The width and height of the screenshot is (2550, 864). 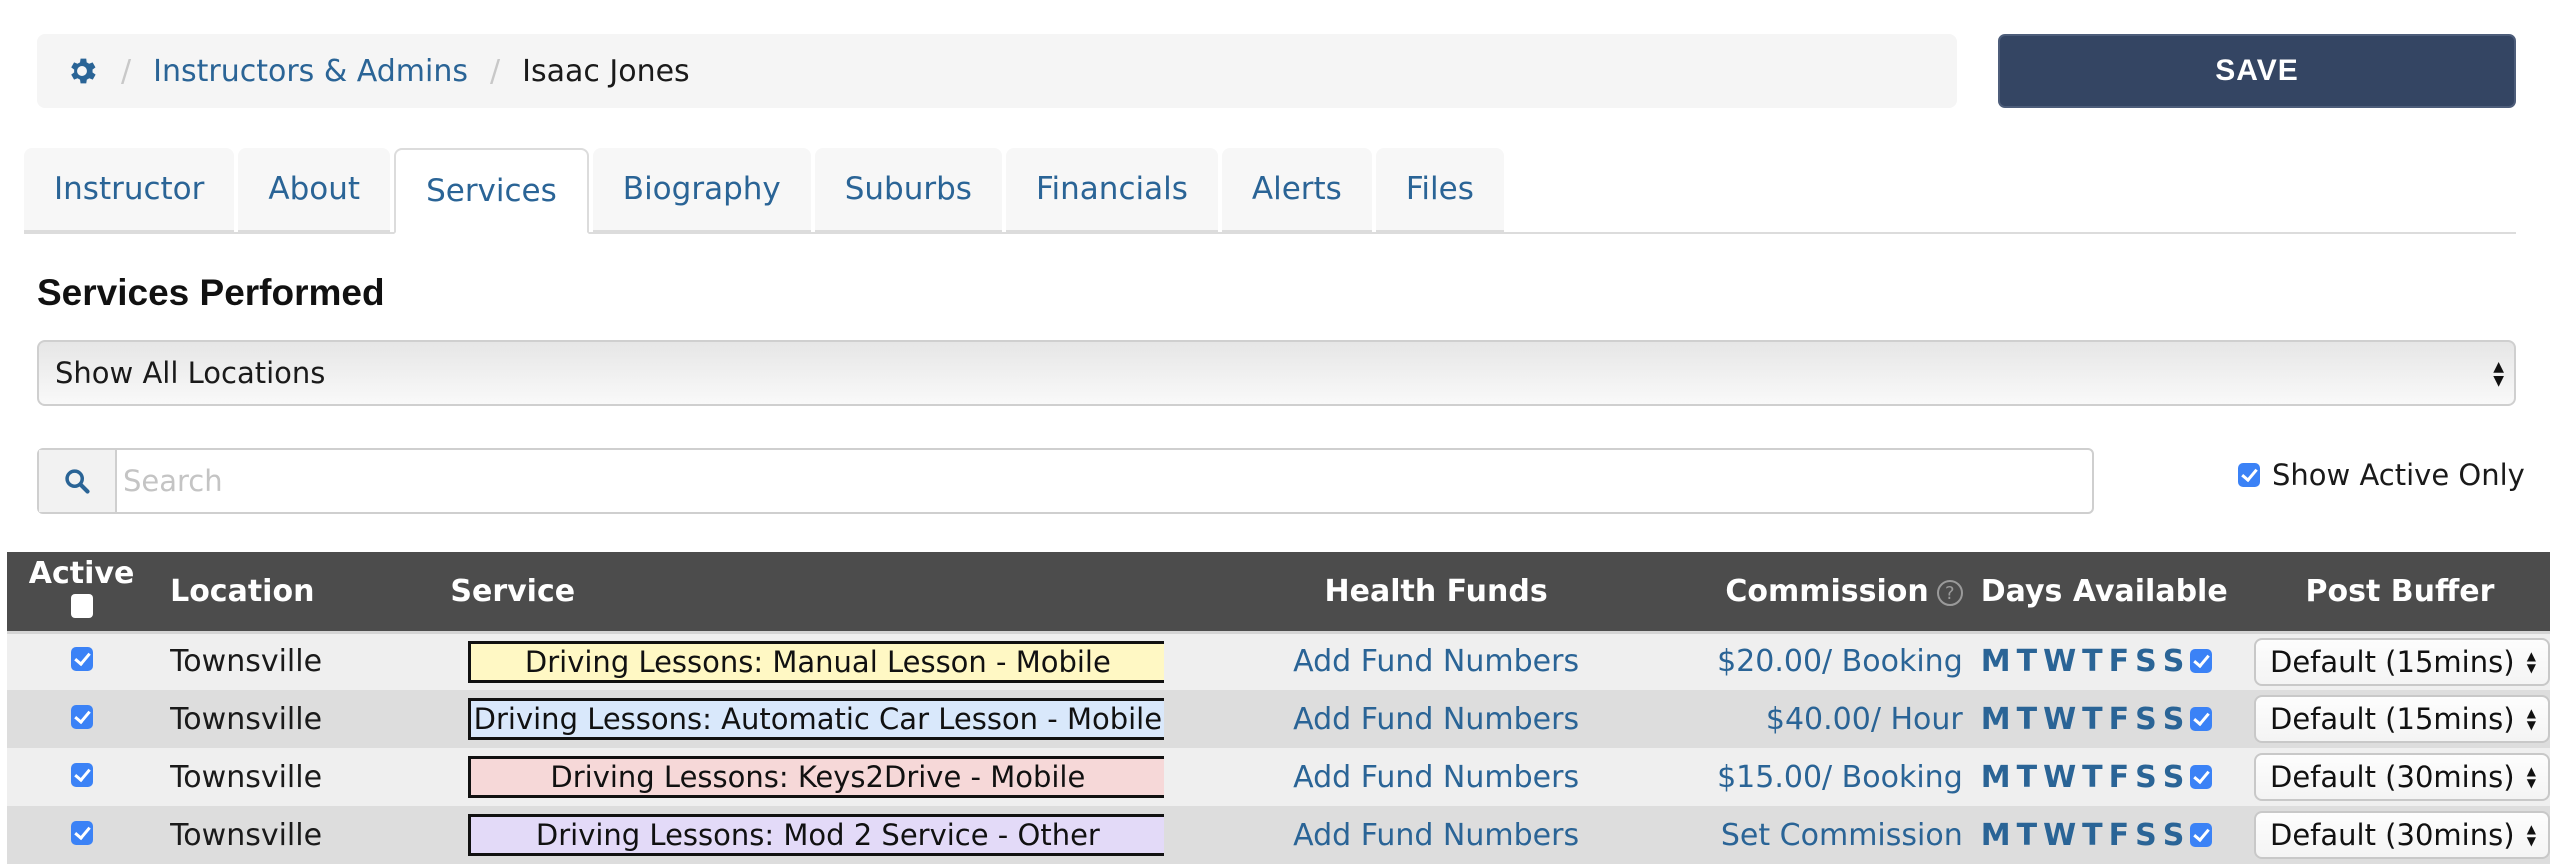 I want to click on tab-suburbs: Suburbs, so click(x=908, y=190).